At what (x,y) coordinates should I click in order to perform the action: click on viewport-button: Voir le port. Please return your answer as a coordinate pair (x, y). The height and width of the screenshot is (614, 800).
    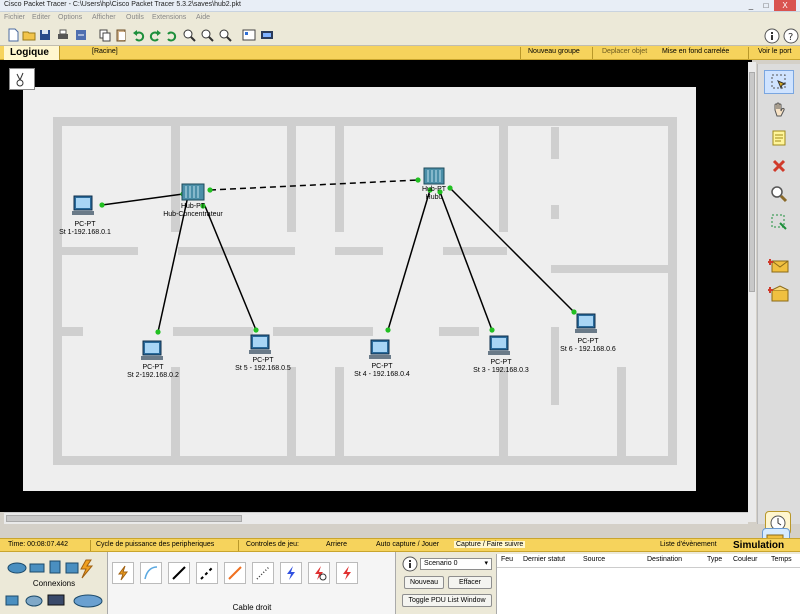
    Looking at the image, I should click on (774, 51).